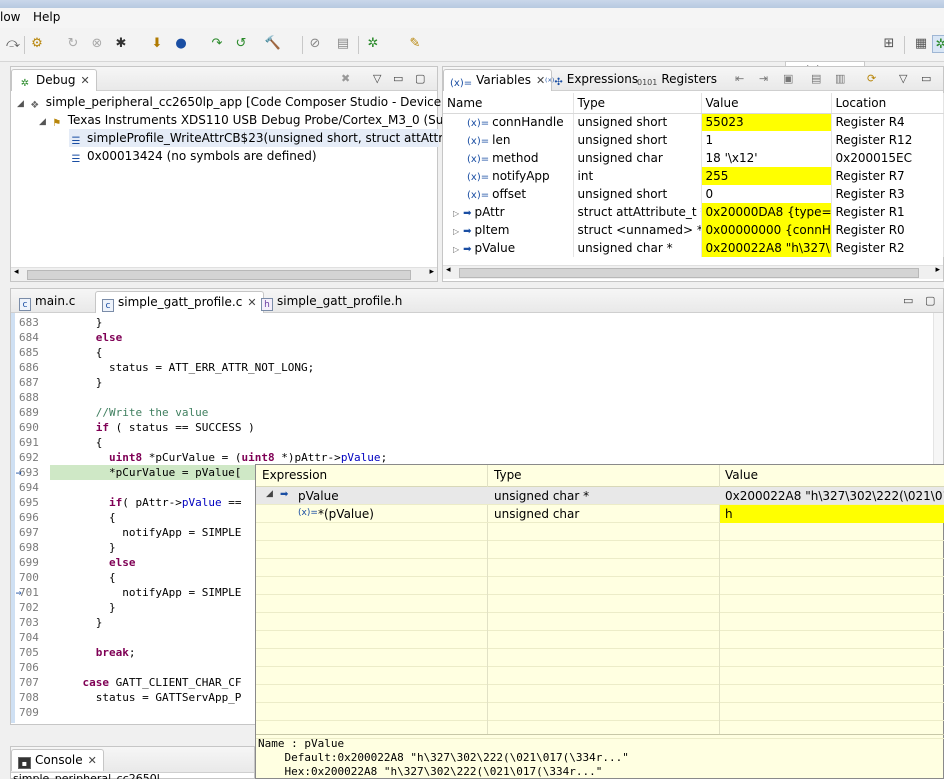 Image resolution: width=944 pixels, height=779 pixels. I want to click on hover-value: h, so click(832, 514).